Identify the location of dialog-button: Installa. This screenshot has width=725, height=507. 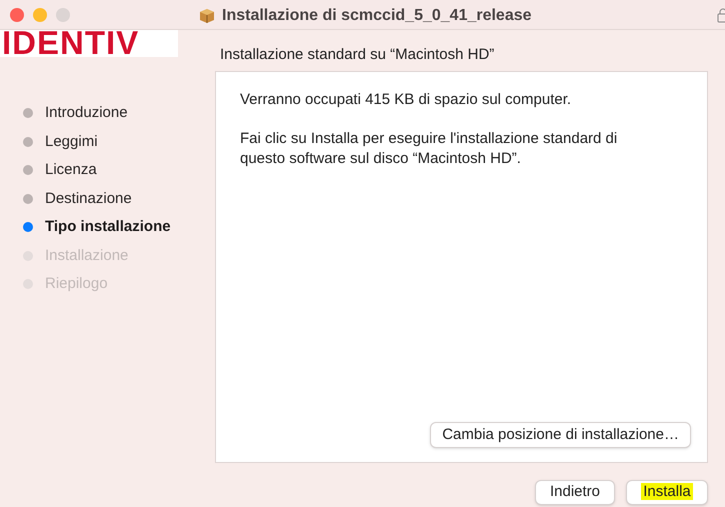
(667, 492).